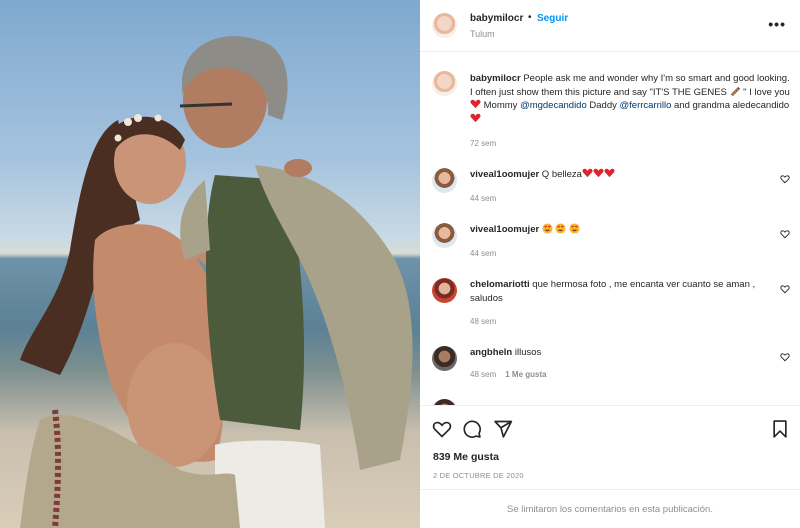 Image resolution: width=800 pixels, height=528 pixels. Describe the element at coordinates (646, 105) in the screenshot. I see `mention-ferrcarrillo: @ferrcarrillo` at that location.